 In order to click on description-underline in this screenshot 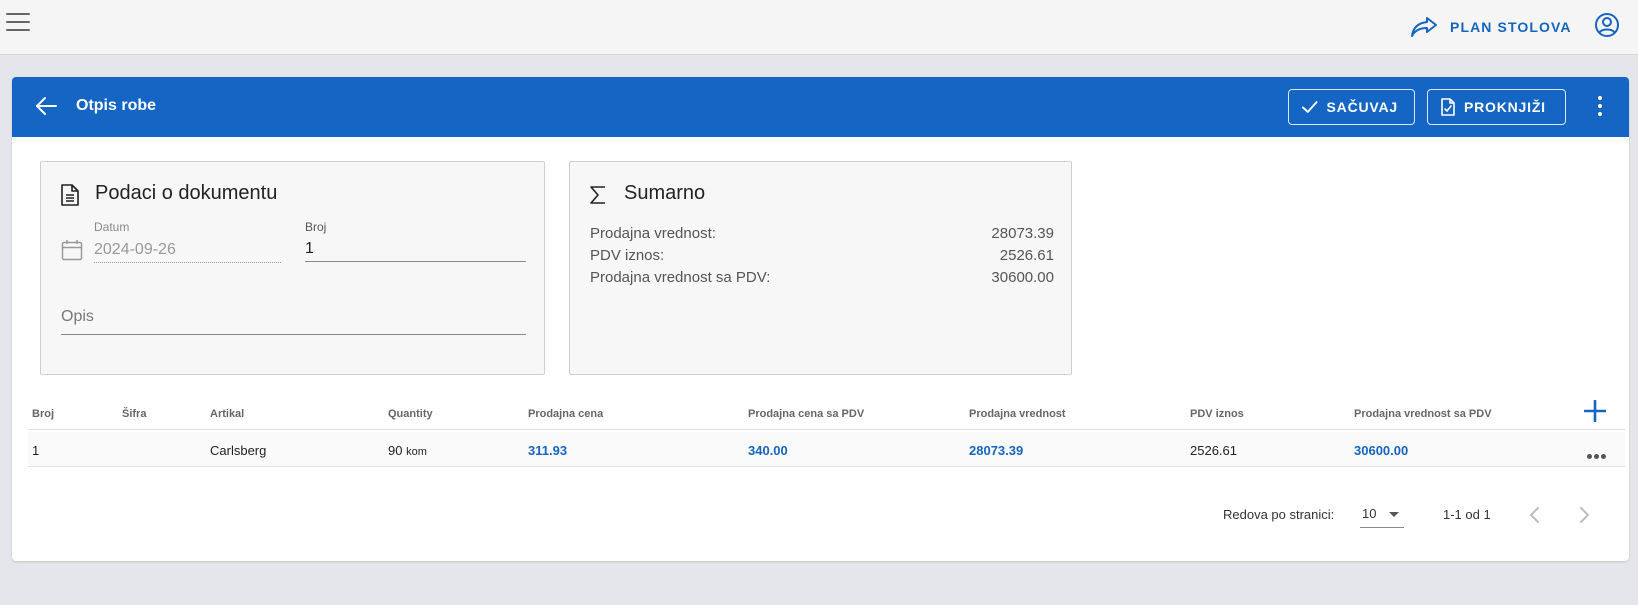, I will do `click(293, 334)`.